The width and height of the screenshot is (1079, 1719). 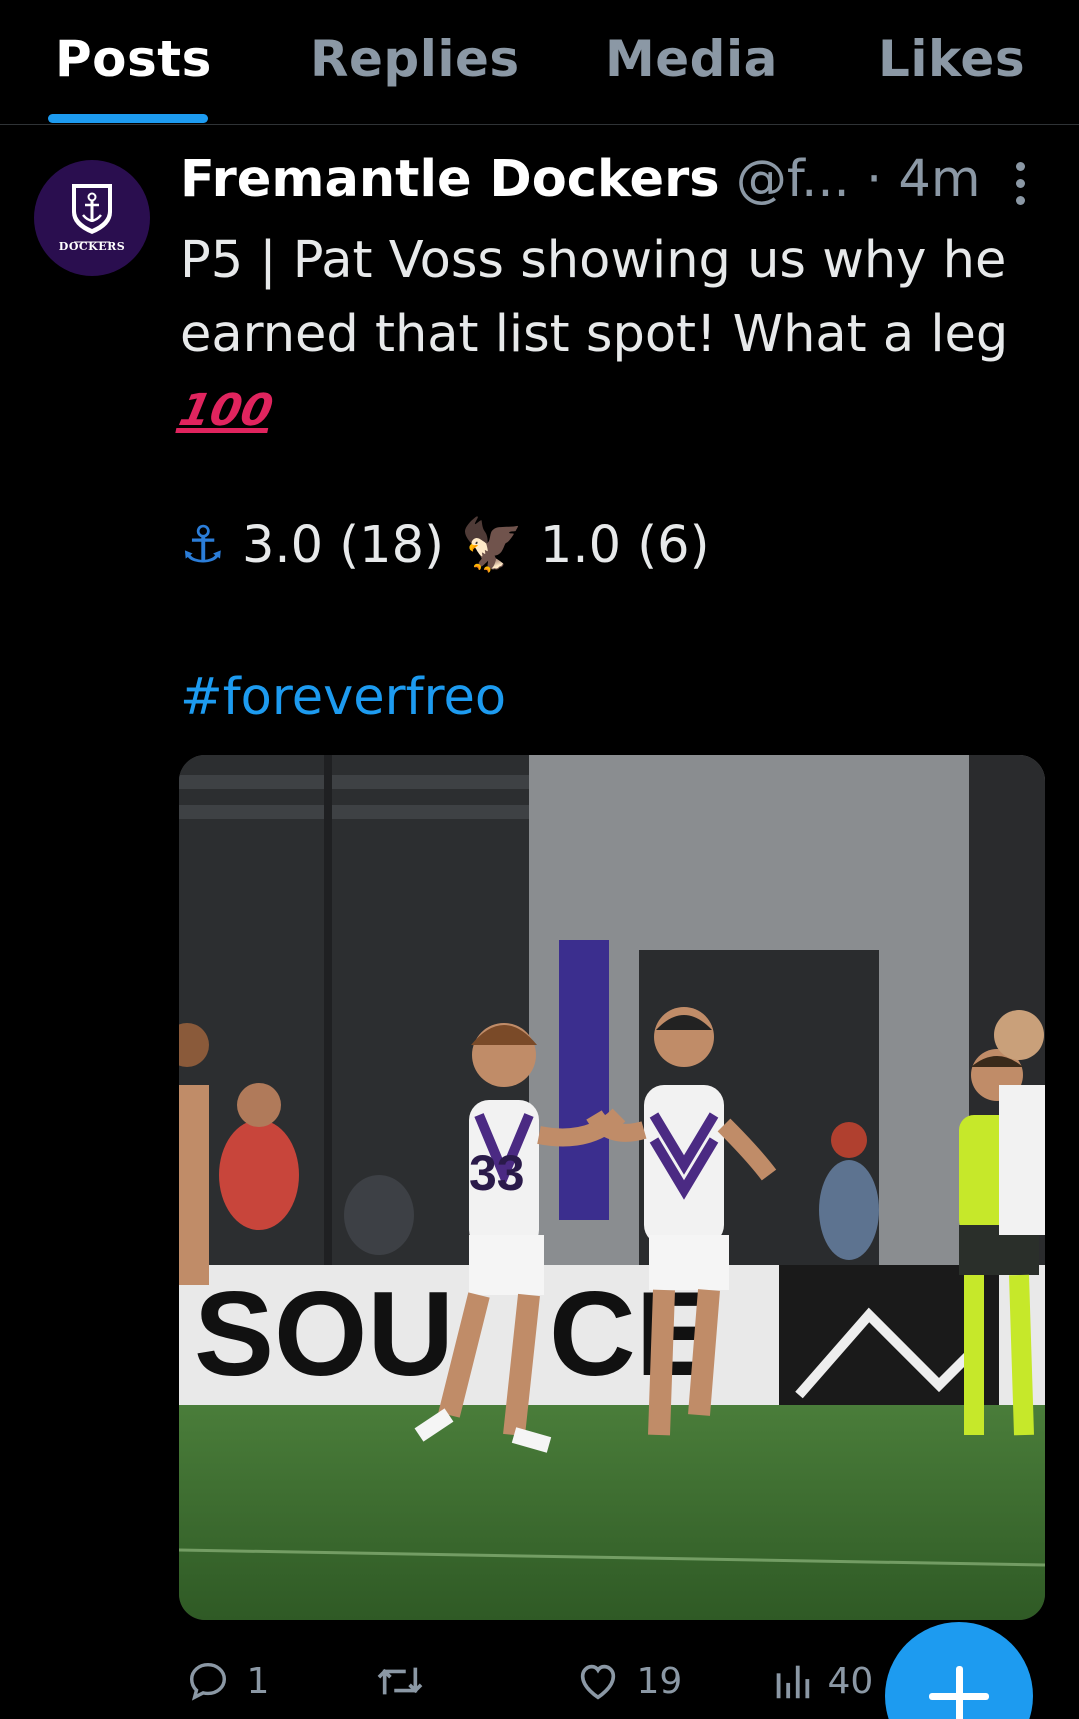 What do you see at coordinates (492, 545) in the screenshot?
I see `eagle-icon: 🦅` at bounding box center [492, 545].